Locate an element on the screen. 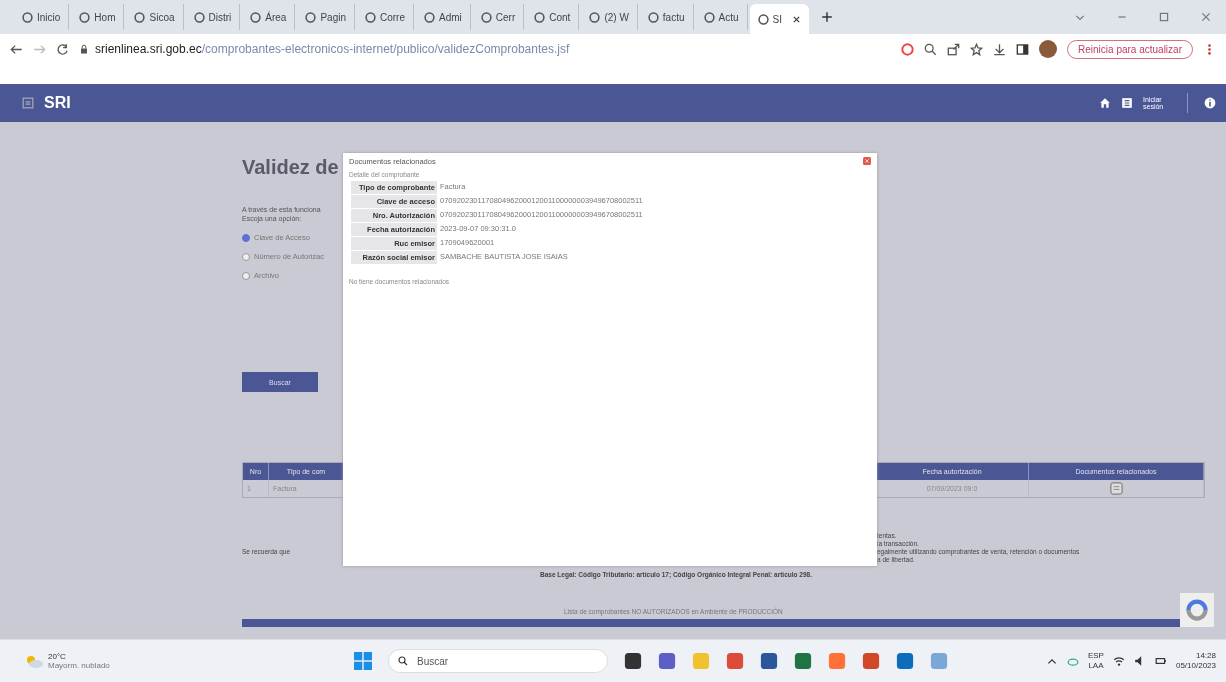  download-icon is located at coordinates (1000, 49).